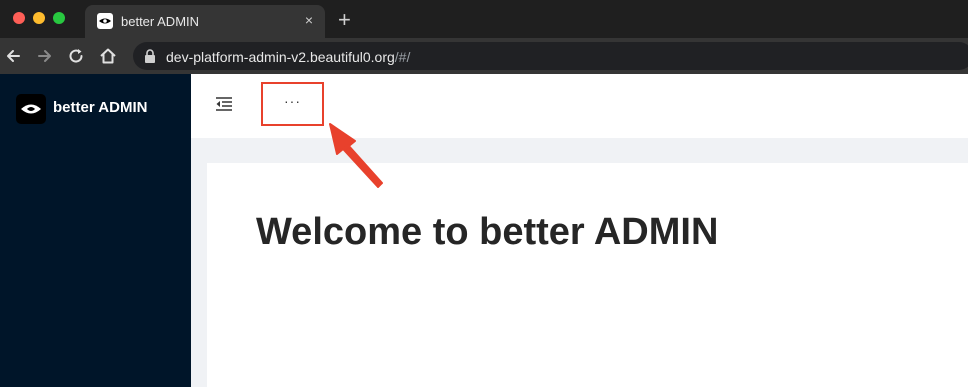 The height and width of the screenshot is (387, 968). I want to click on browser-tab: better ADMIN ×, so click(205, 21).